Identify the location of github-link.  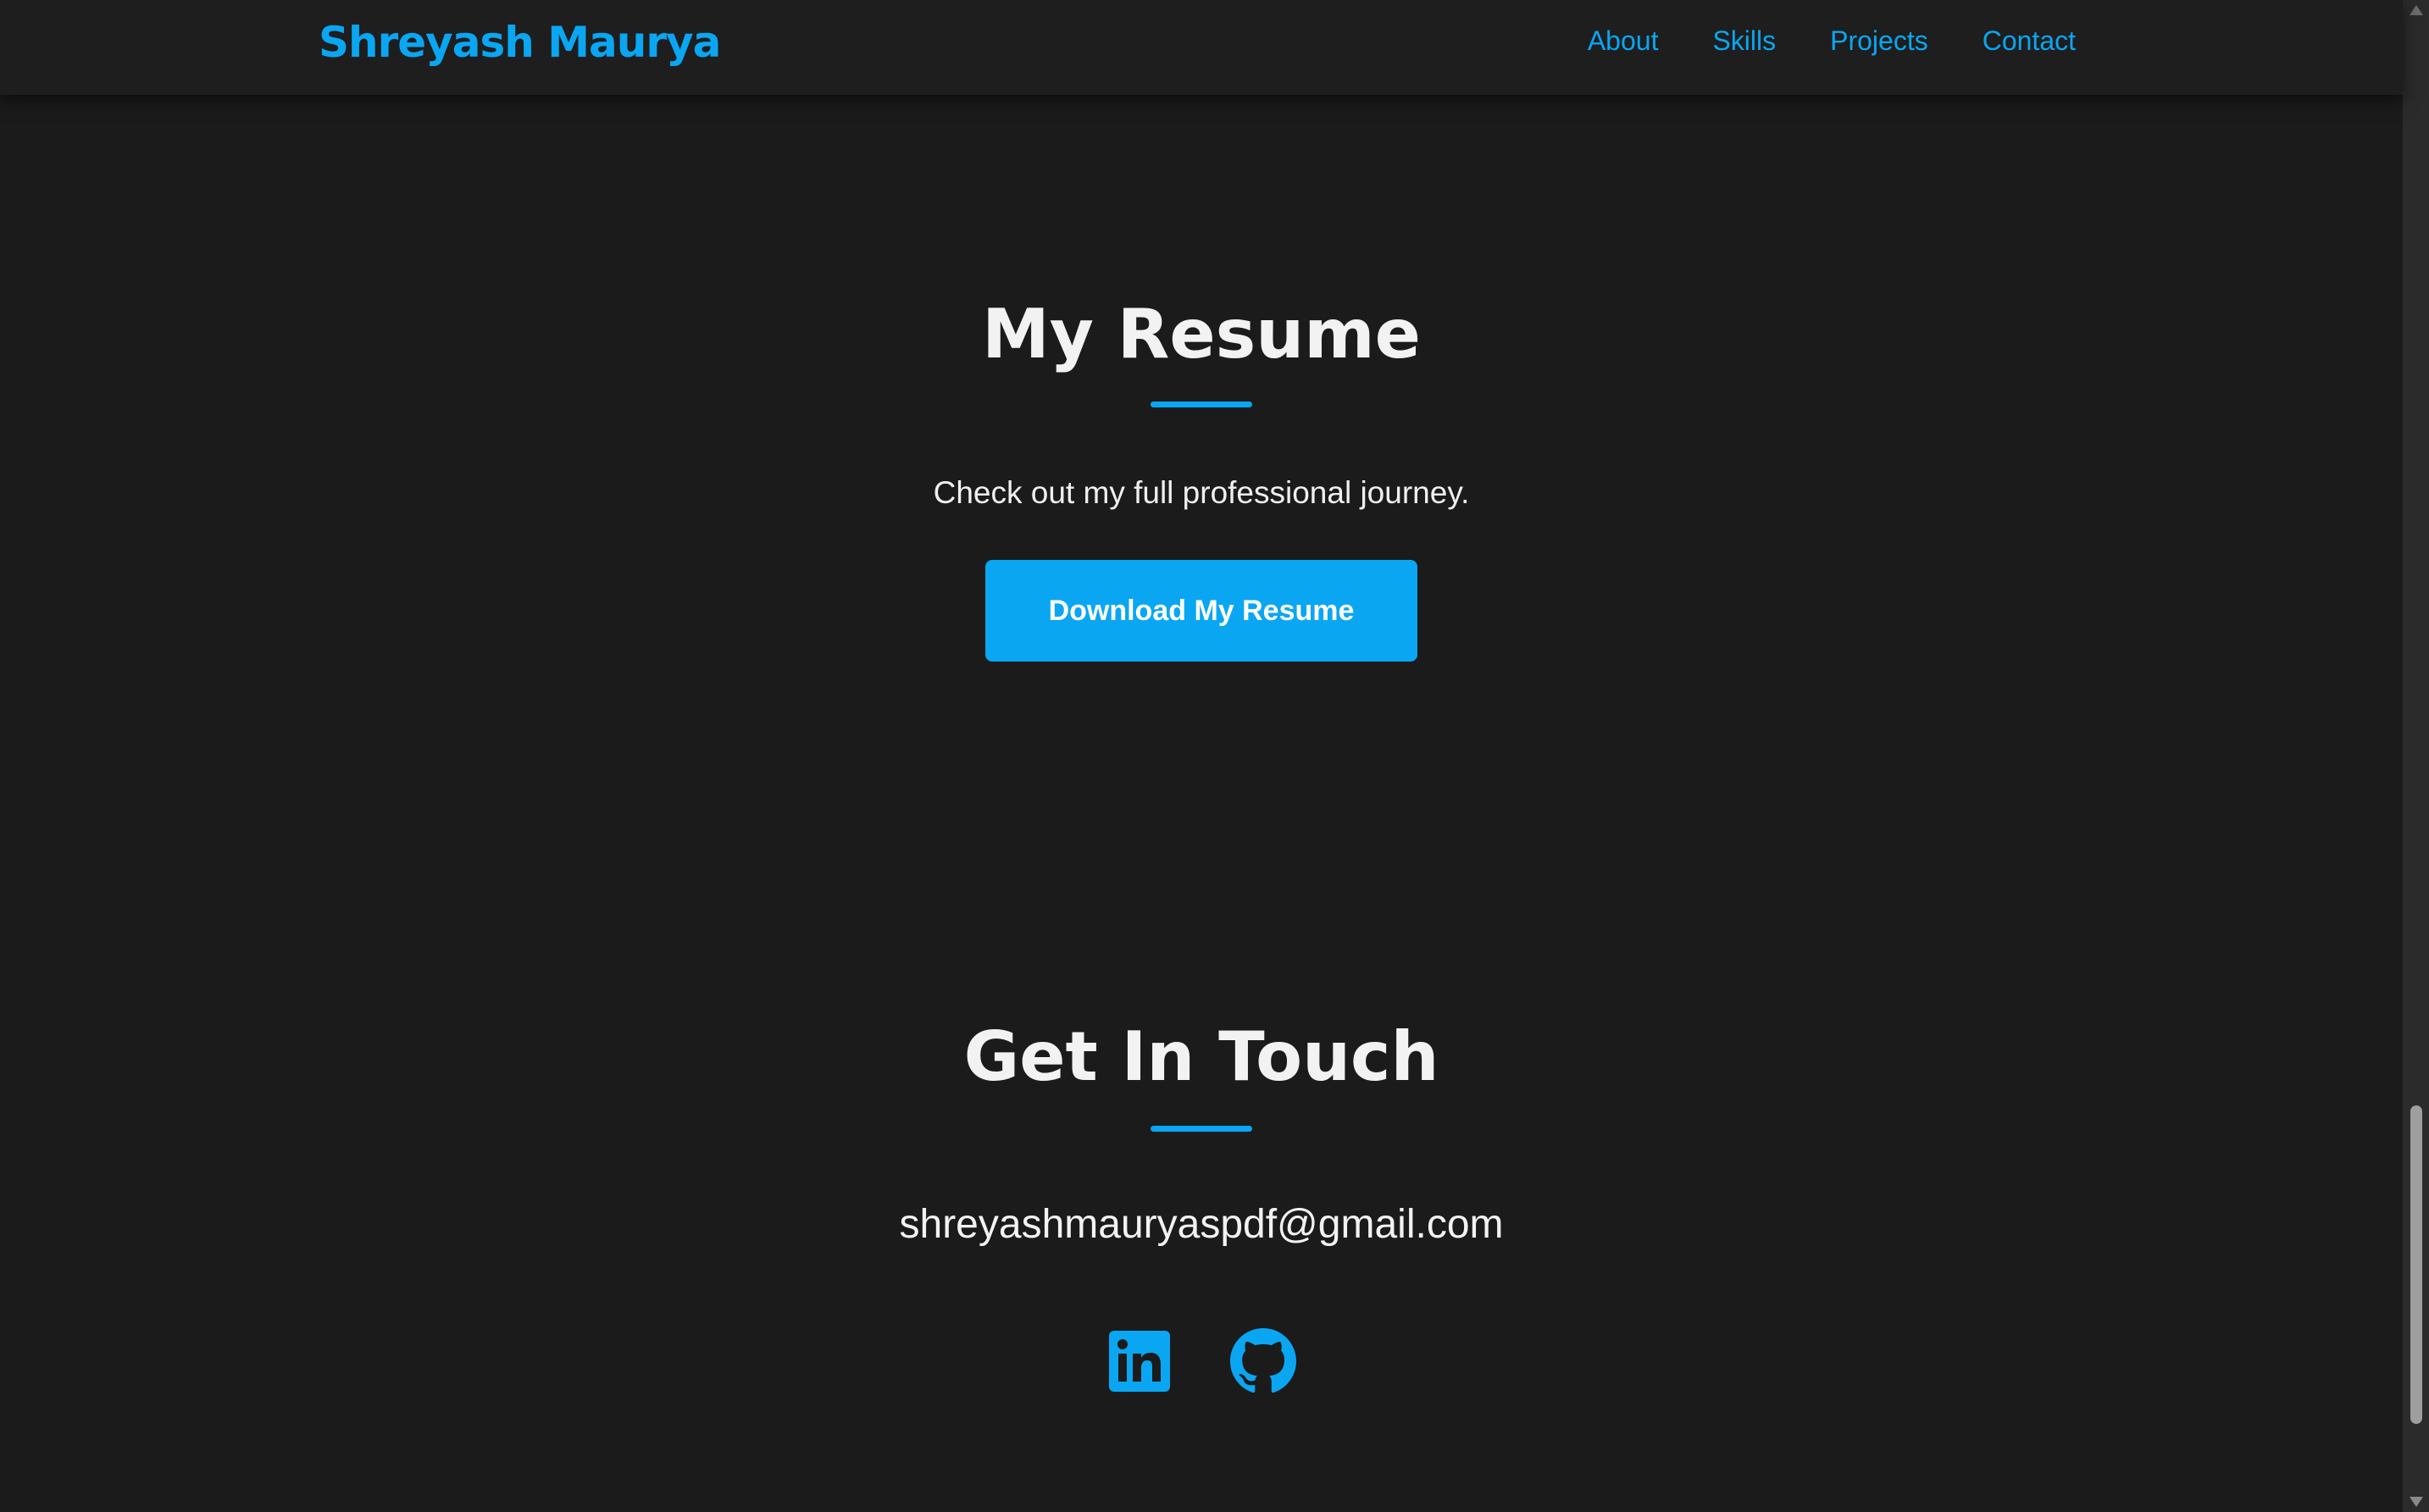
(1263, 1361).